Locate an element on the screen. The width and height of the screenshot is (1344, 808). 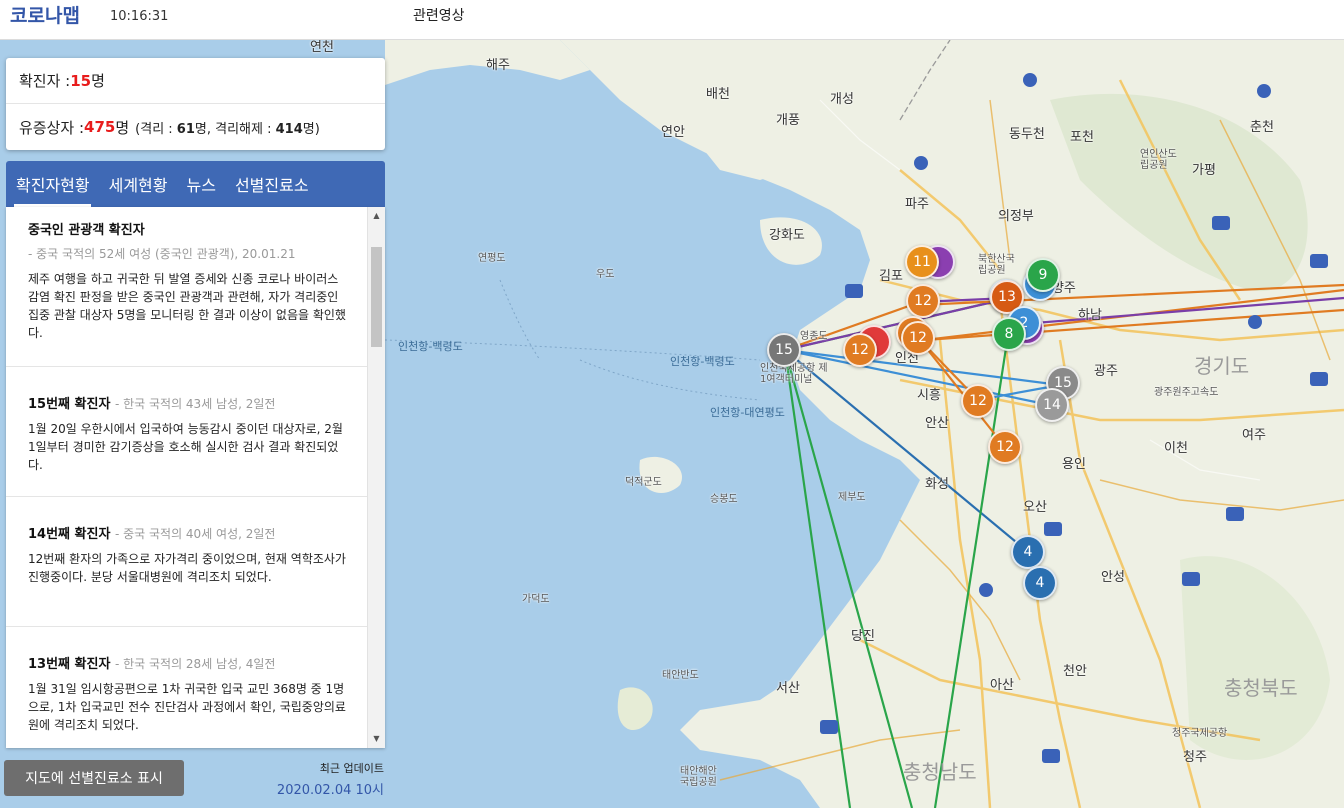
ferry-route-label: 인천항-대연평도 is located at coordinates (747, 412).